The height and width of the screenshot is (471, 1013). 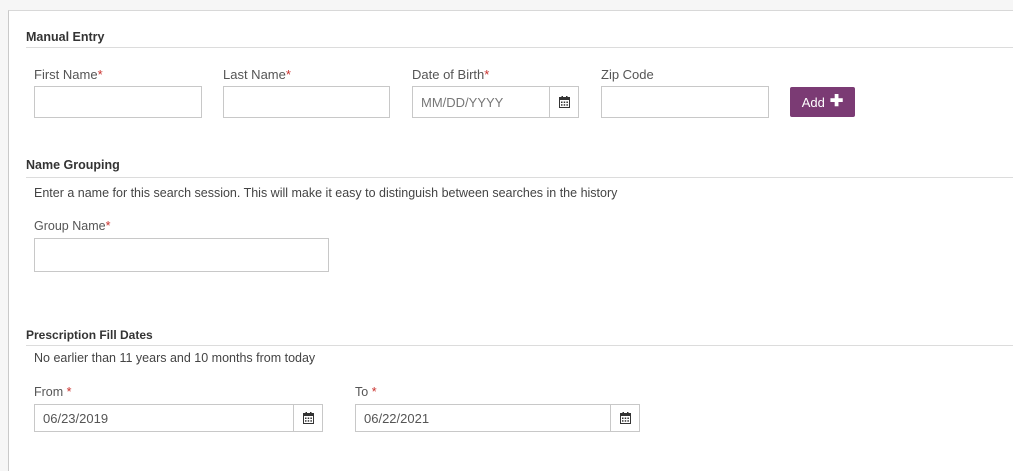 What do you see at coordinates (836, 101) in the screenshot?
I see `plus-icon: ✚` at bounding box center [836, 101].